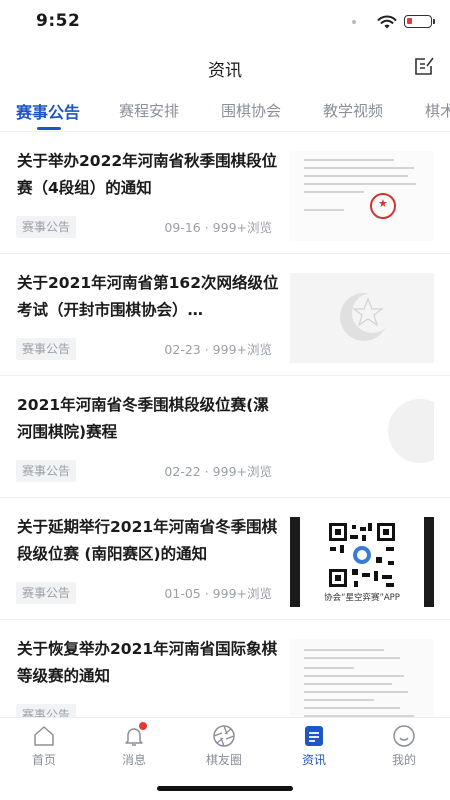 This screenshot has height=800, width=450. I want to click on category-tabs: 赛事公告 赛程安排 围棋协会 教学视频 棋术, so click(225, 111).